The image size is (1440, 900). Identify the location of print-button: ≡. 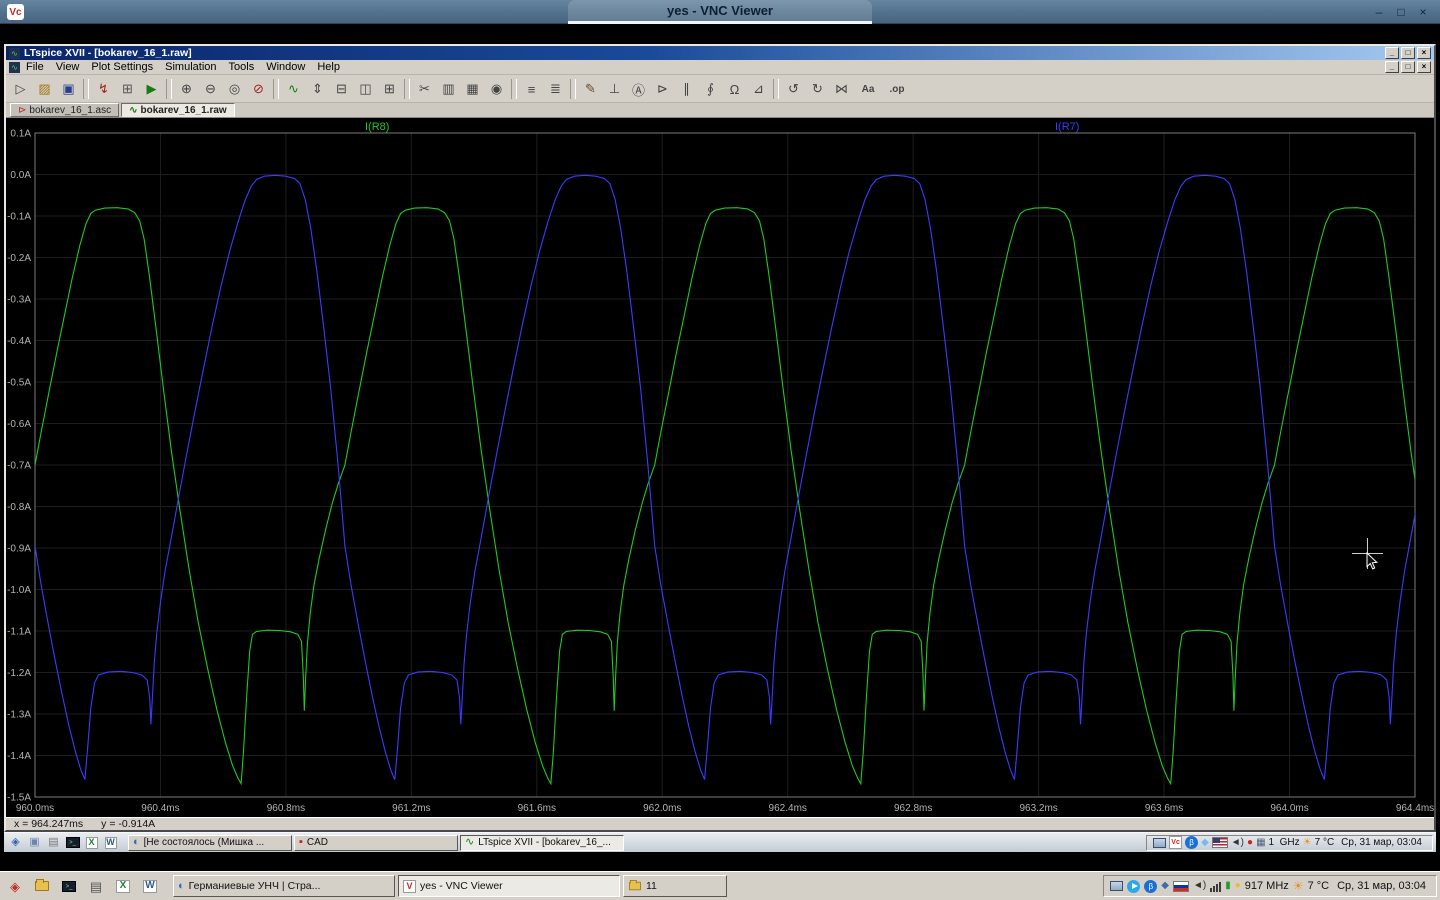
(531, 89).